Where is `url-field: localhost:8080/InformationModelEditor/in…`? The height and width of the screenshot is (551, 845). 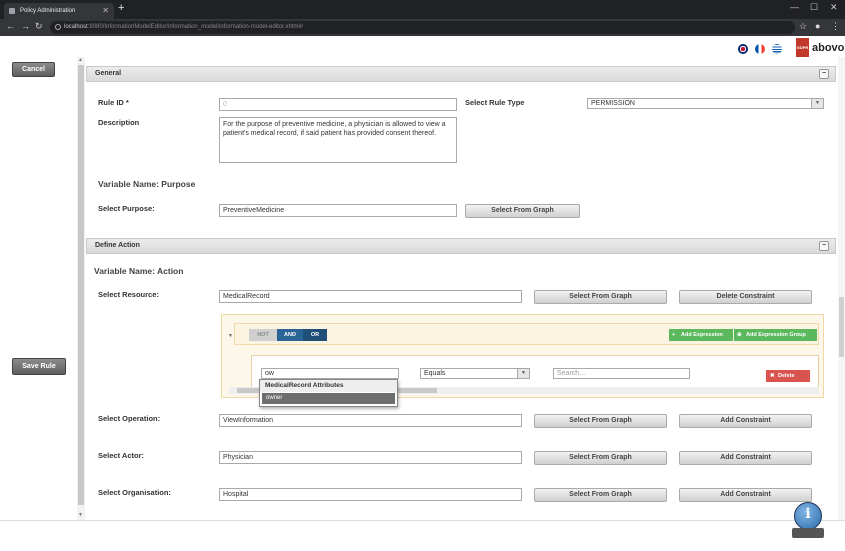
url-field: localhost:8080/InformationModelEditor/in… is located at coordinates (422, 27).